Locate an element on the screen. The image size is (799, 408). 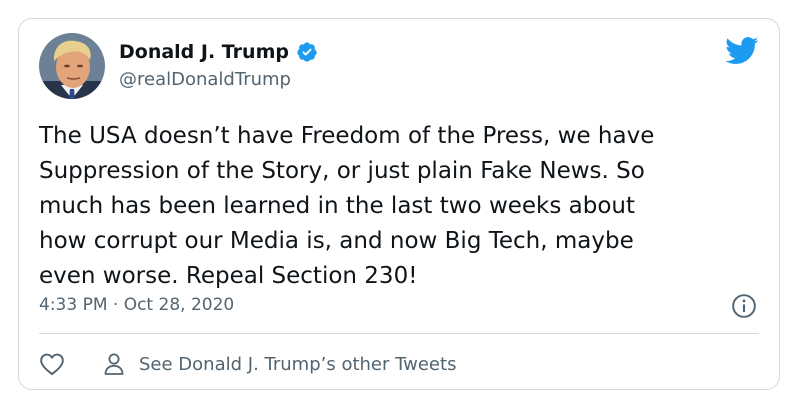
twitter-bird-icon is located at coordinates (742, 51).